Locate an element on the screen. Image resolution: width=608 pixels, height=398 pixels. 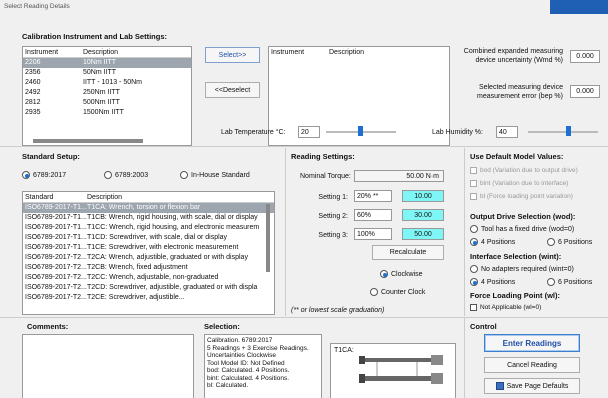
output-4-positions-radio: 4 Positions is located at coordinates (492, 242).